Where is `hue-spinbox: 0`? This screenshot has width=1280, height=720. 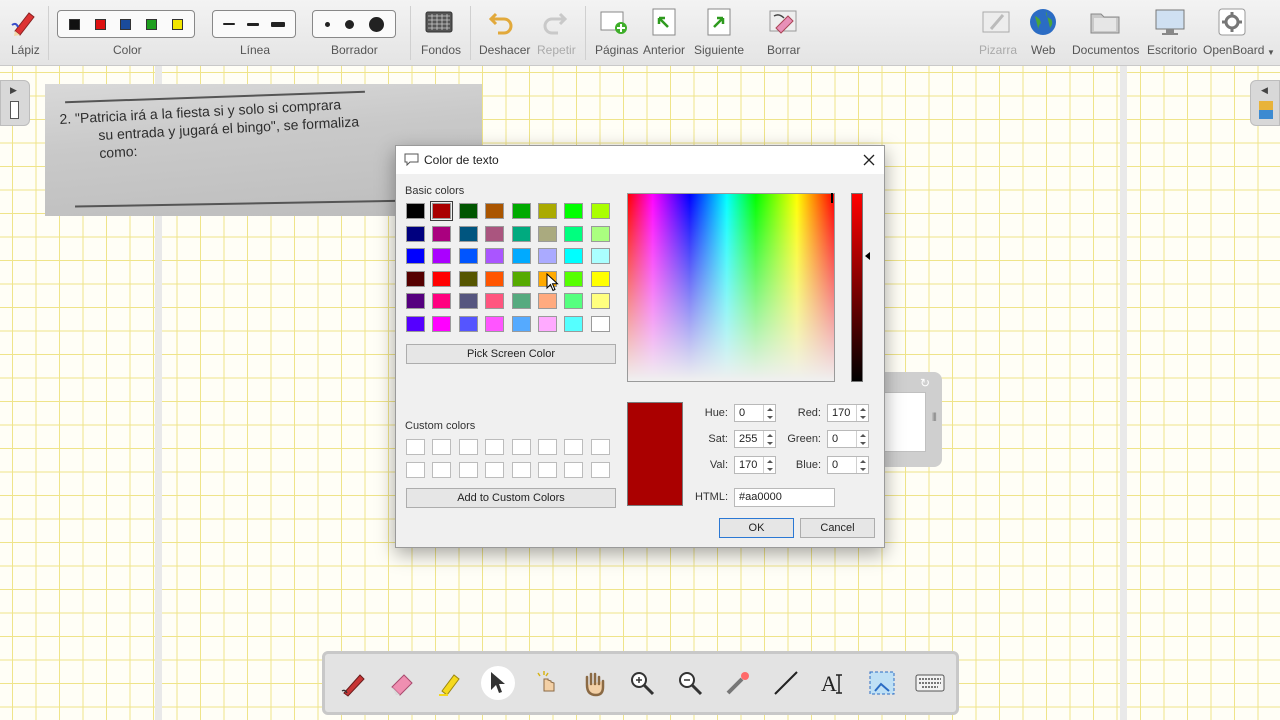 hue-spinbox: 0 is located at coordinates (755, 413).